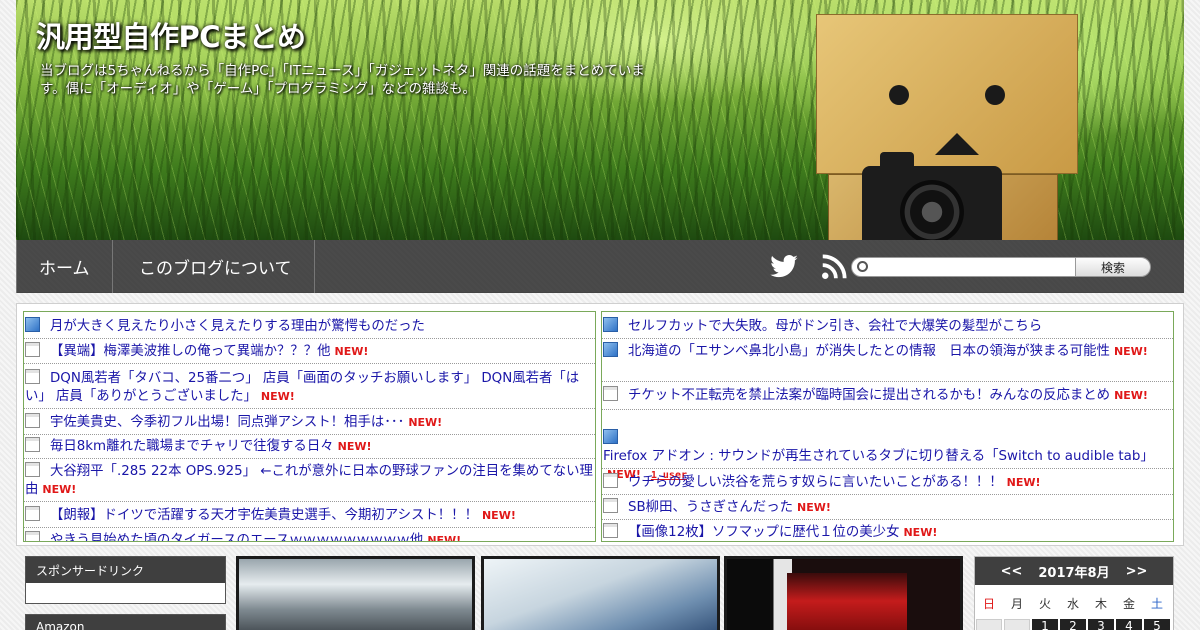 Image resolution: width=1200 pixels, height=630 pixels. I want to click on weekday-label: 金, so click(1128, 604).